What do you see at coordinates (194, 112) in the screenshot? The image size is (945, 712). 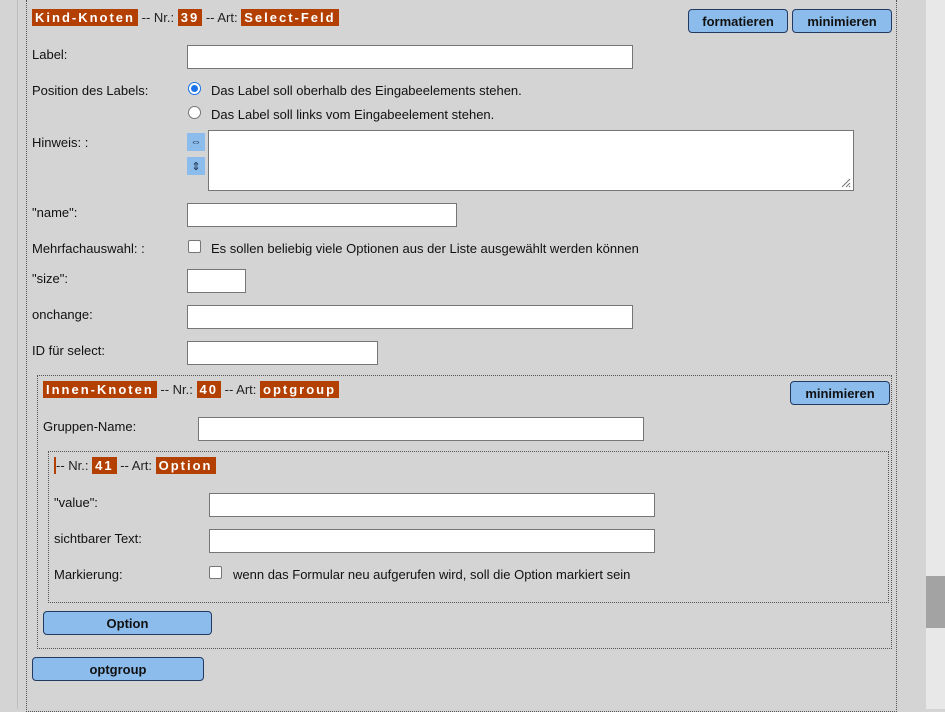 I see `position-left-radio` at bounding box center [194, 112].